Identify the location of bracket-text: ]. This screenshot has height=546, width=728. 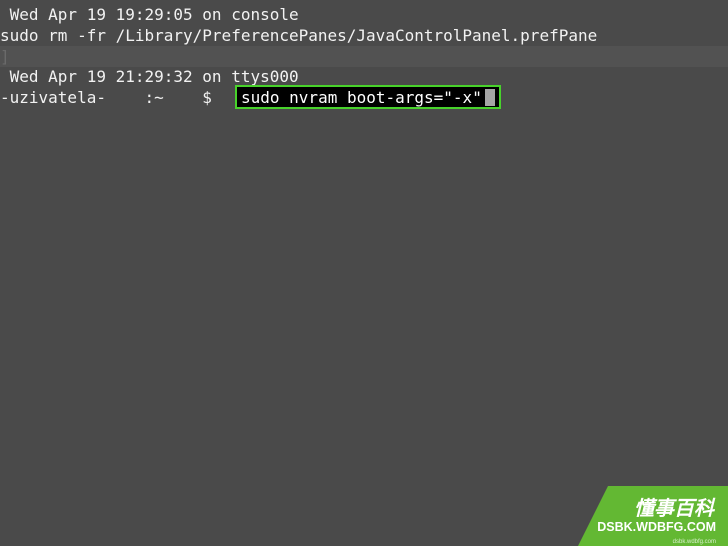
(5, 56).